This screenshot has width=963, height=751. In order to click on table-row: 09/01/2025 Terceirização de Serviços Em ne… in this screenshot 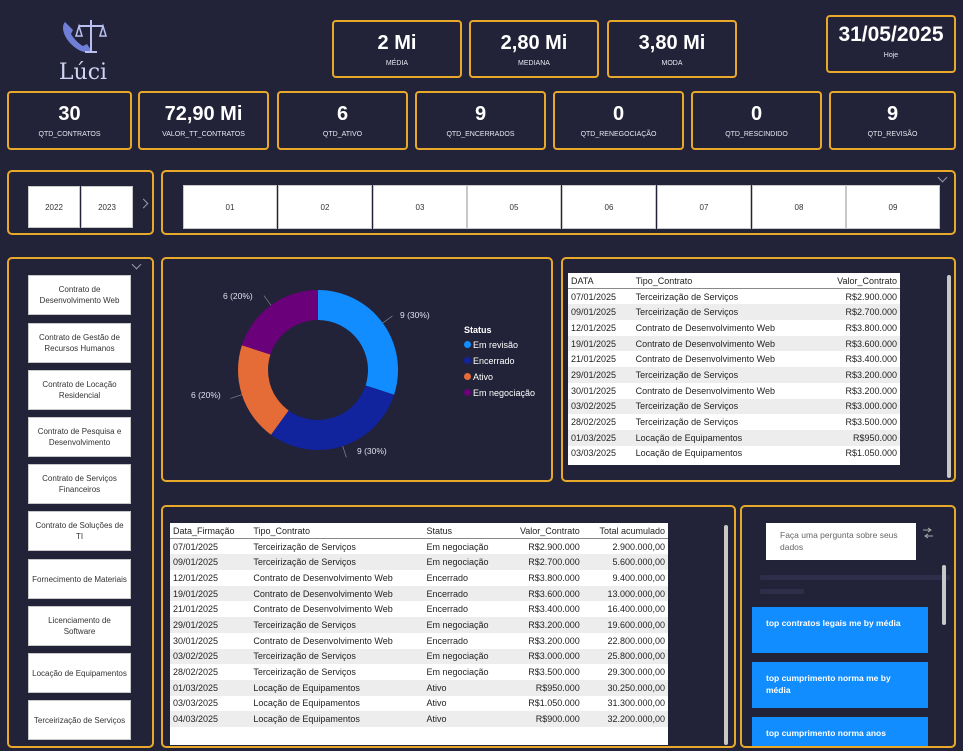, I will do `click(419, 562)`.